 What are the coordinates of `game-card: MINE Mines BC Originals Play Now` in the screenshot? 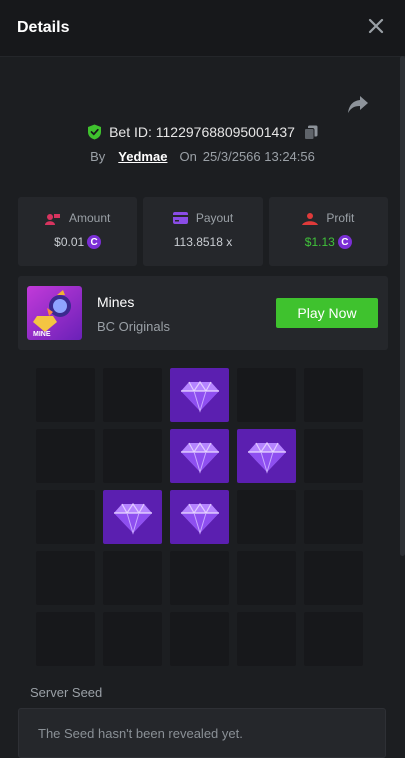 It's located at (203, 313).